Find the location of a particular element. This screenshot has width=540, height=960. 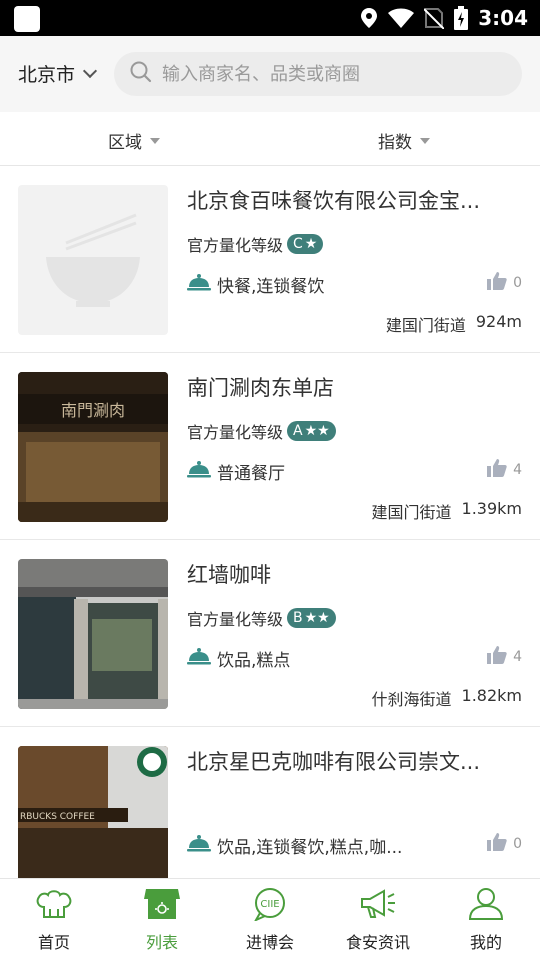

chevron-down-icon is located at coordinates (90, 70).